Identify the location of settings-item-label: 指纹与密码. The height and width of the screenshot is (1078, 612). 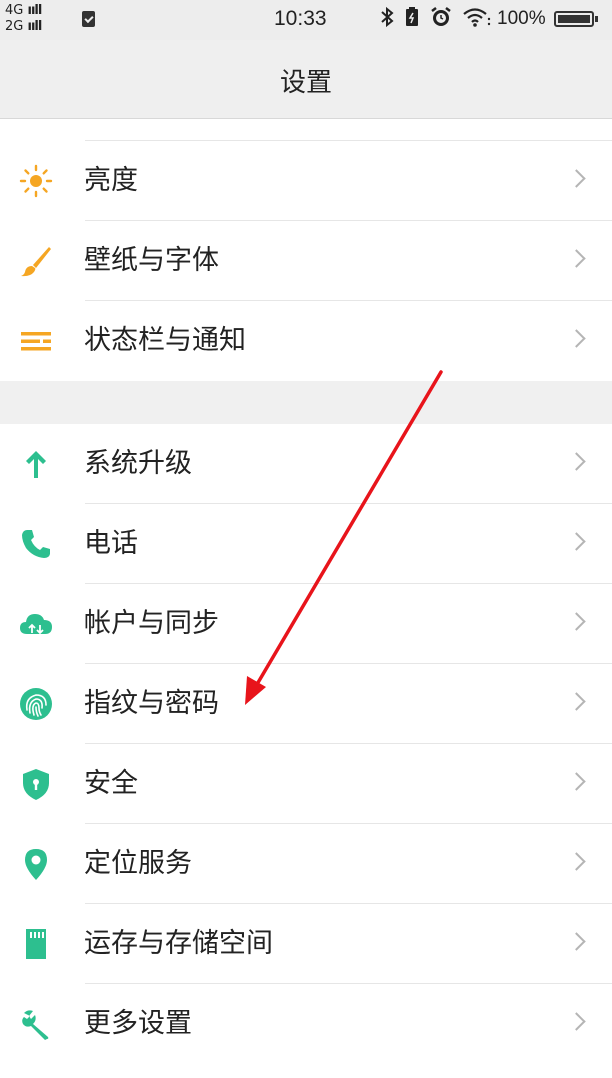
(151, 703).